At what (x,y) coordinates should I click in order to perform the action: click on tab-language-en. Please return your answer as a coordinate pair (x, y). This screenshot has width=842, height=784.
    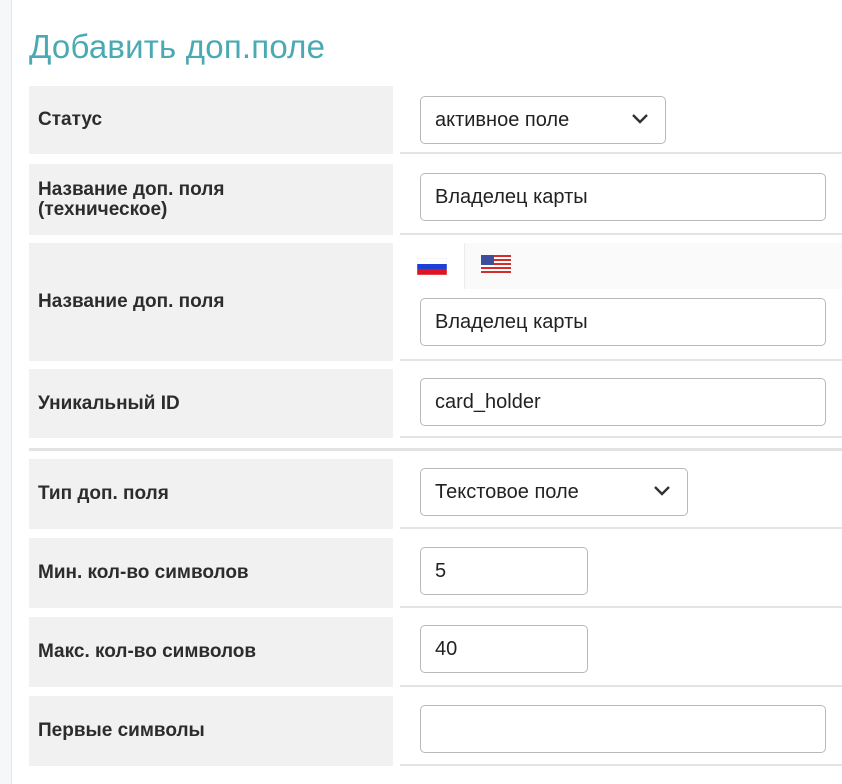
    Looking at the image, I should click on (496, 266).